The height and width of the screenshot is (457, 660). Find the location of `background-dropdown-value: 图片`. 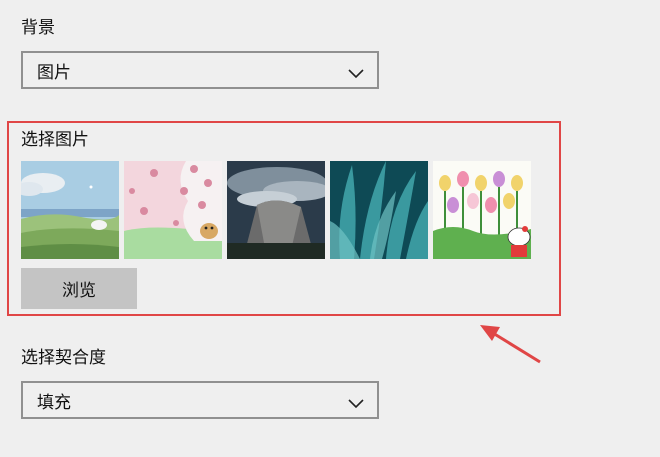

background-dropdown-value: 图片 is located at coordinates (54, 72).